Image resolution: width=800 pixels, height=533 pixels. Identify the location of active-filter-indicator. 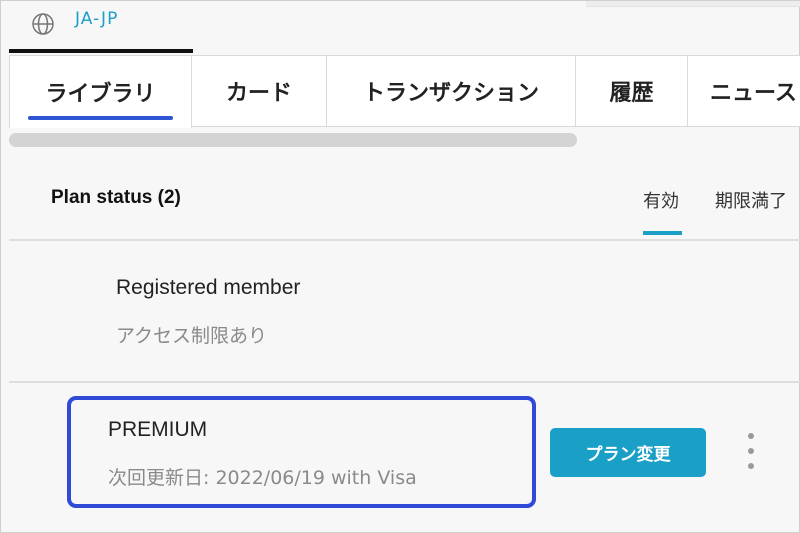
(662, 233).